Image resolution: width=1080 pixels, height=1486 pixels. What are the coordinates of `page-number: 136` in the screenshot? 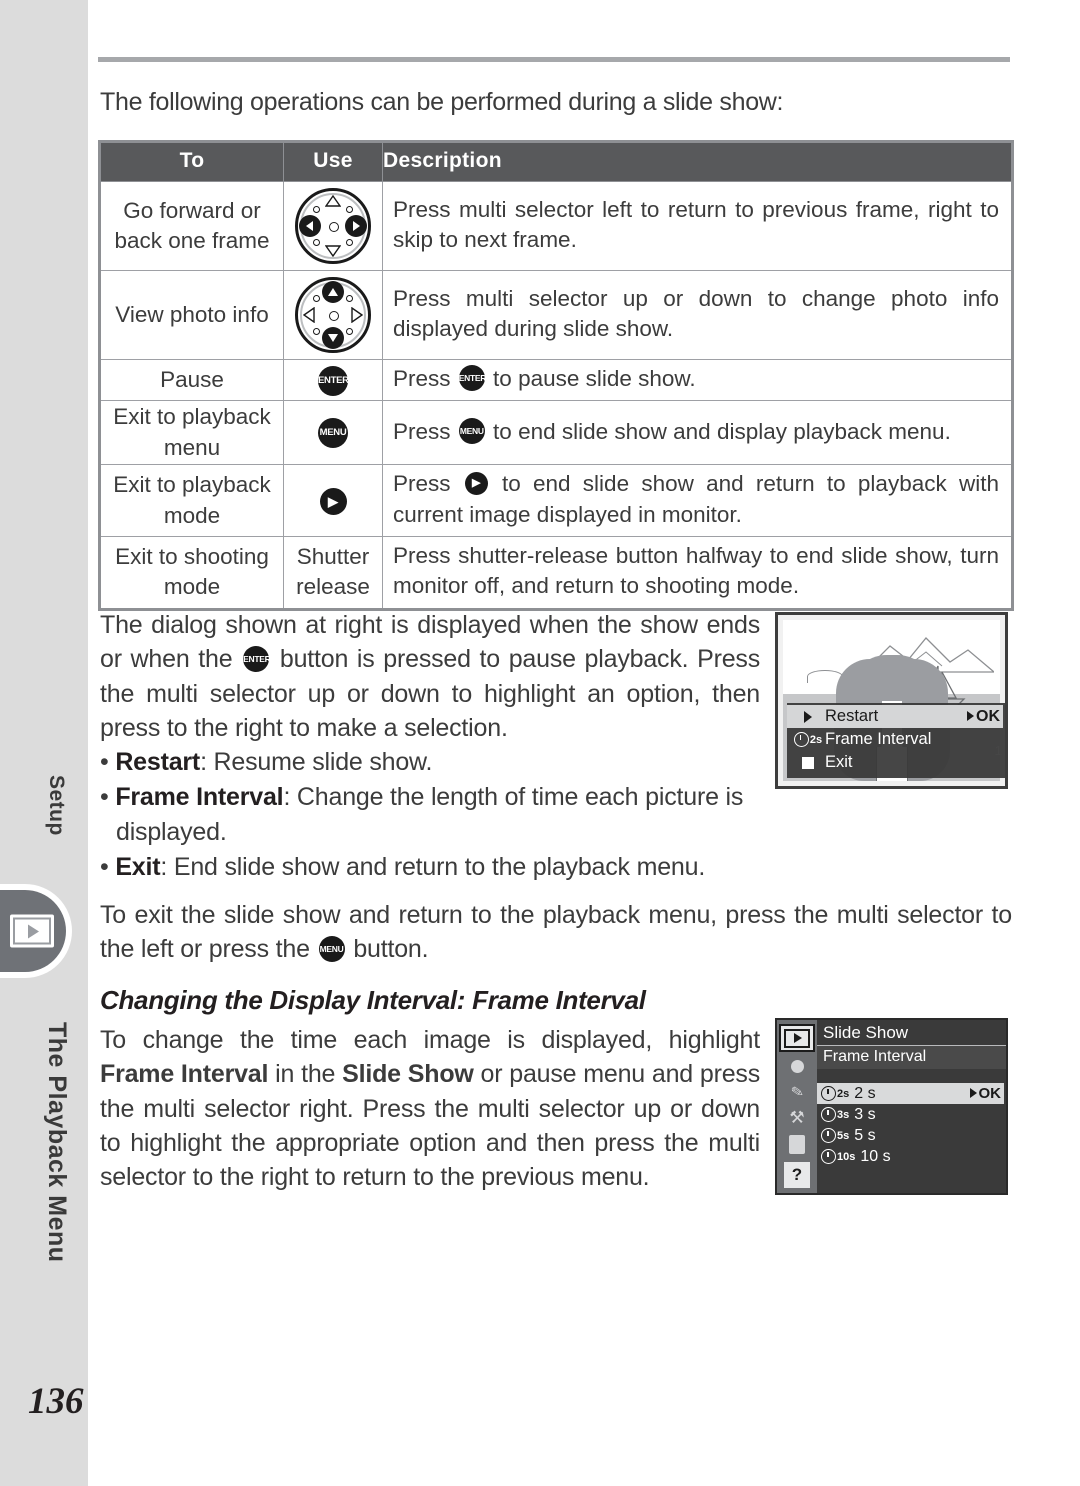 It's located at (56, 1401).